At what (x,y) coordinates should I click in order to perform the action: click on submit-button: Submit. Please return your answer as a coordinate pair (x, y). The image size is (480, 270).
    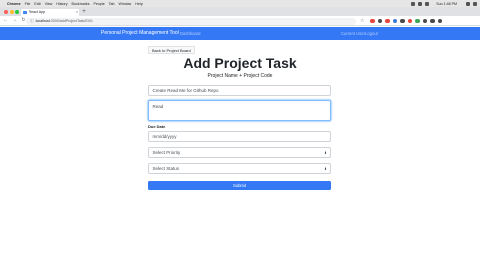
    Looking at the image, I should click on (239, 185).